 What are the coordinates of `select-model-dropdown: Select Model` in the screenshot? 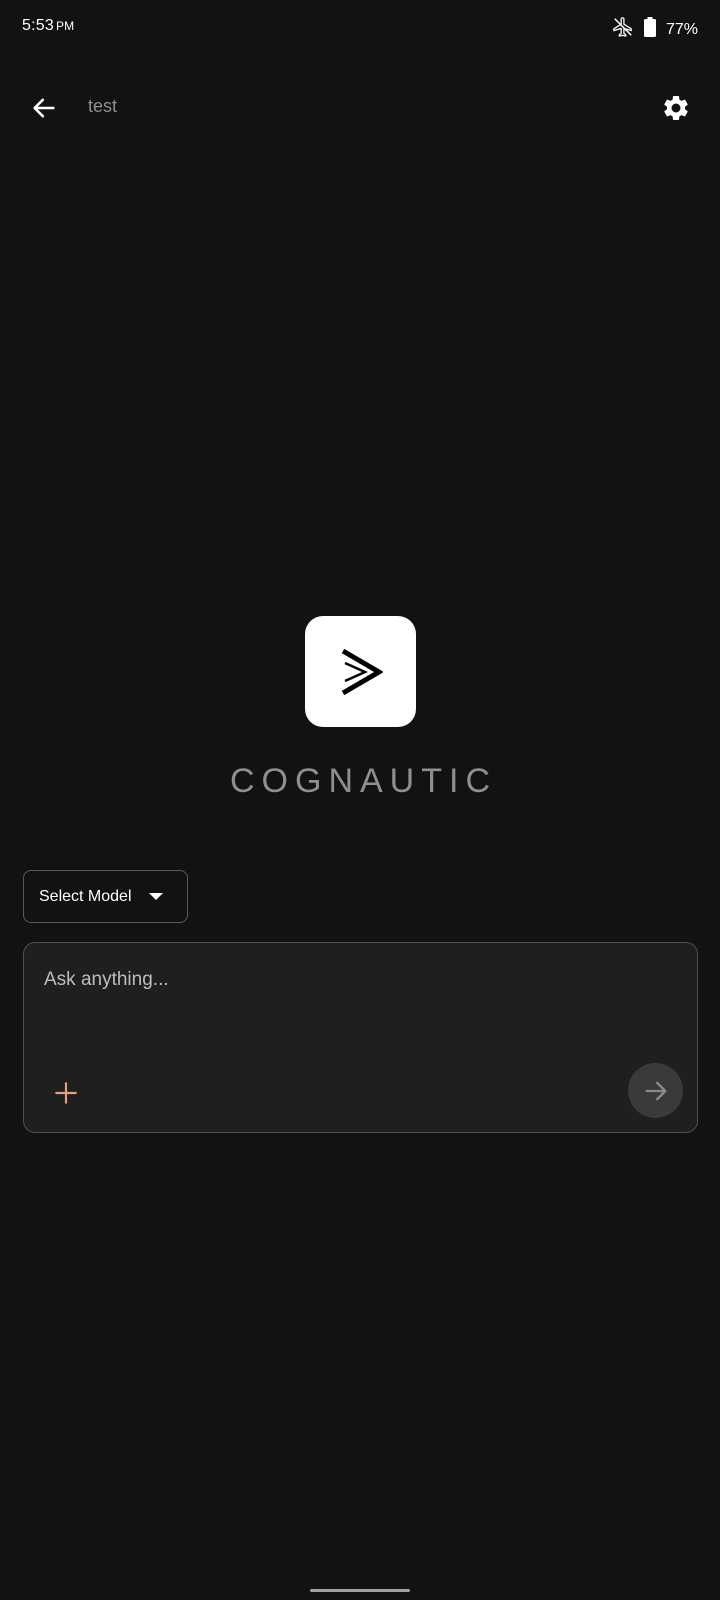 It's located at (105, 896).